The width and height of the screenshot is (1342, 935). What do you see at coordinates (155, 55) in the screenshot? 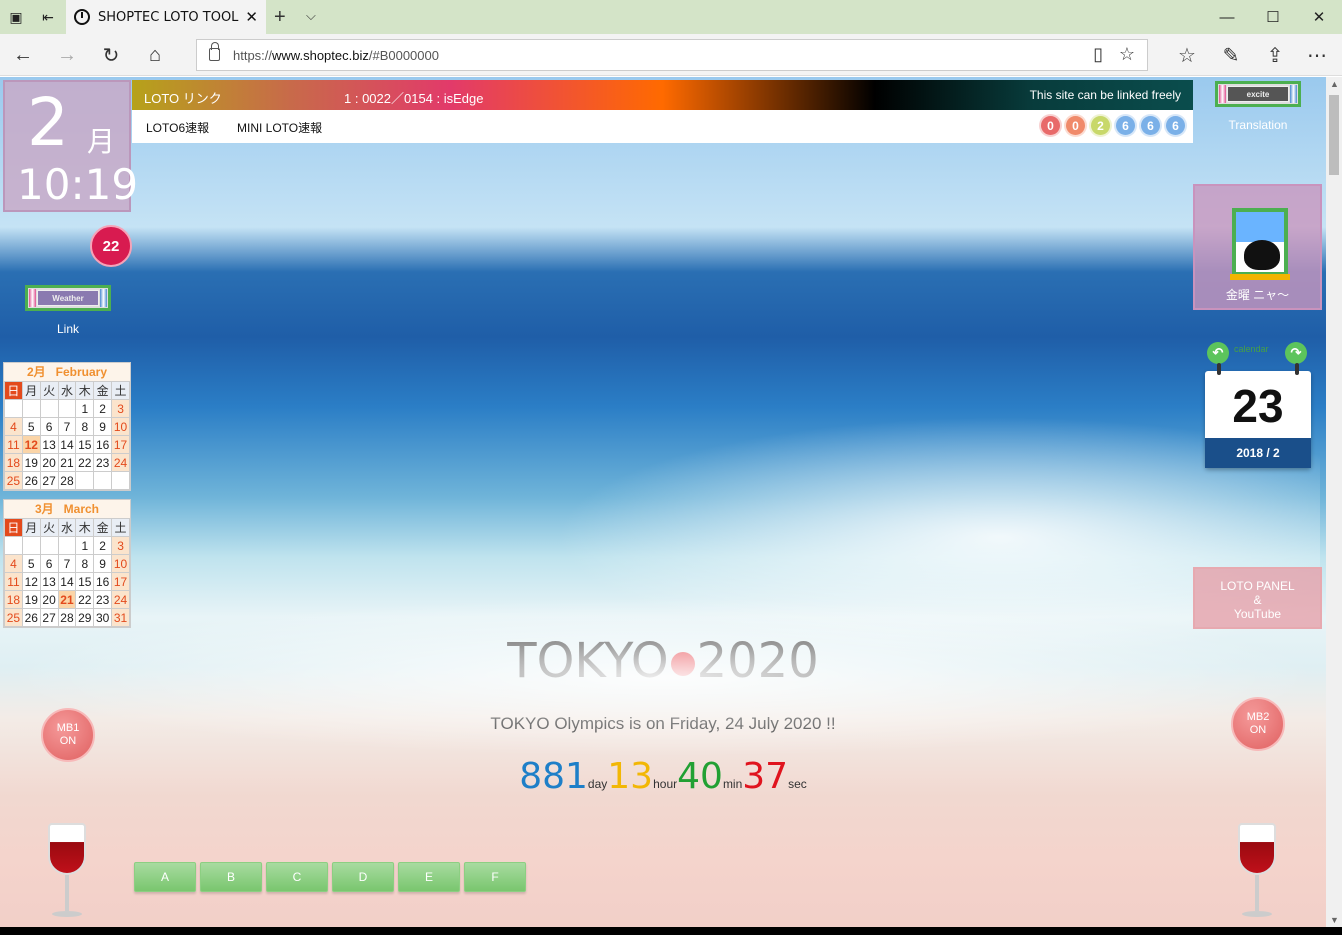
I see `home-icon: ⌂` at bounding box center [155, 55].